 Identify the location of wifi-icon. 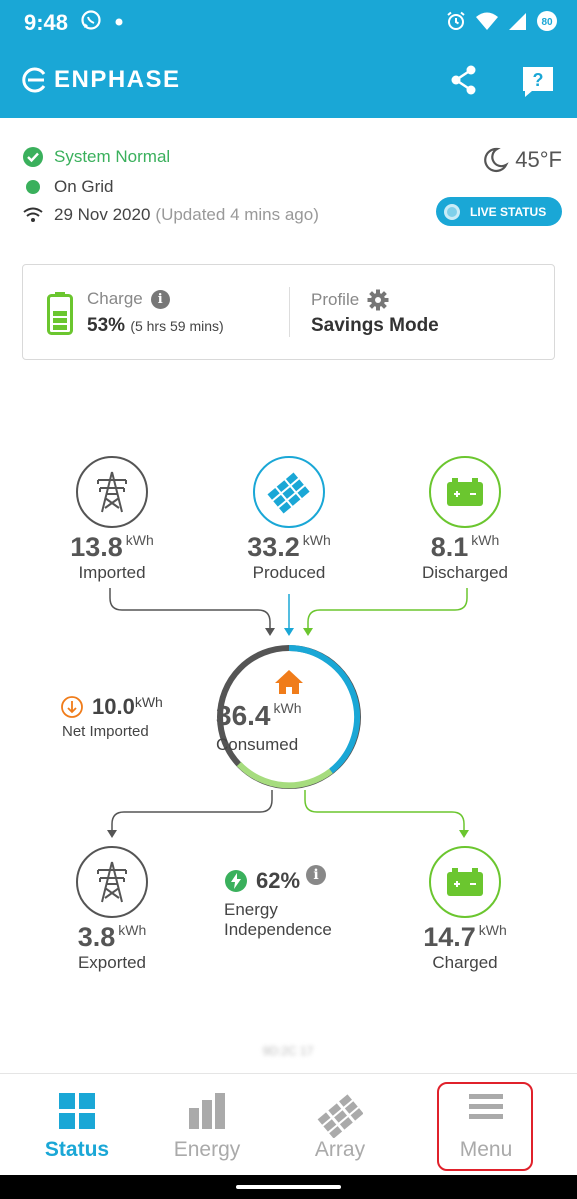
(487, 23).